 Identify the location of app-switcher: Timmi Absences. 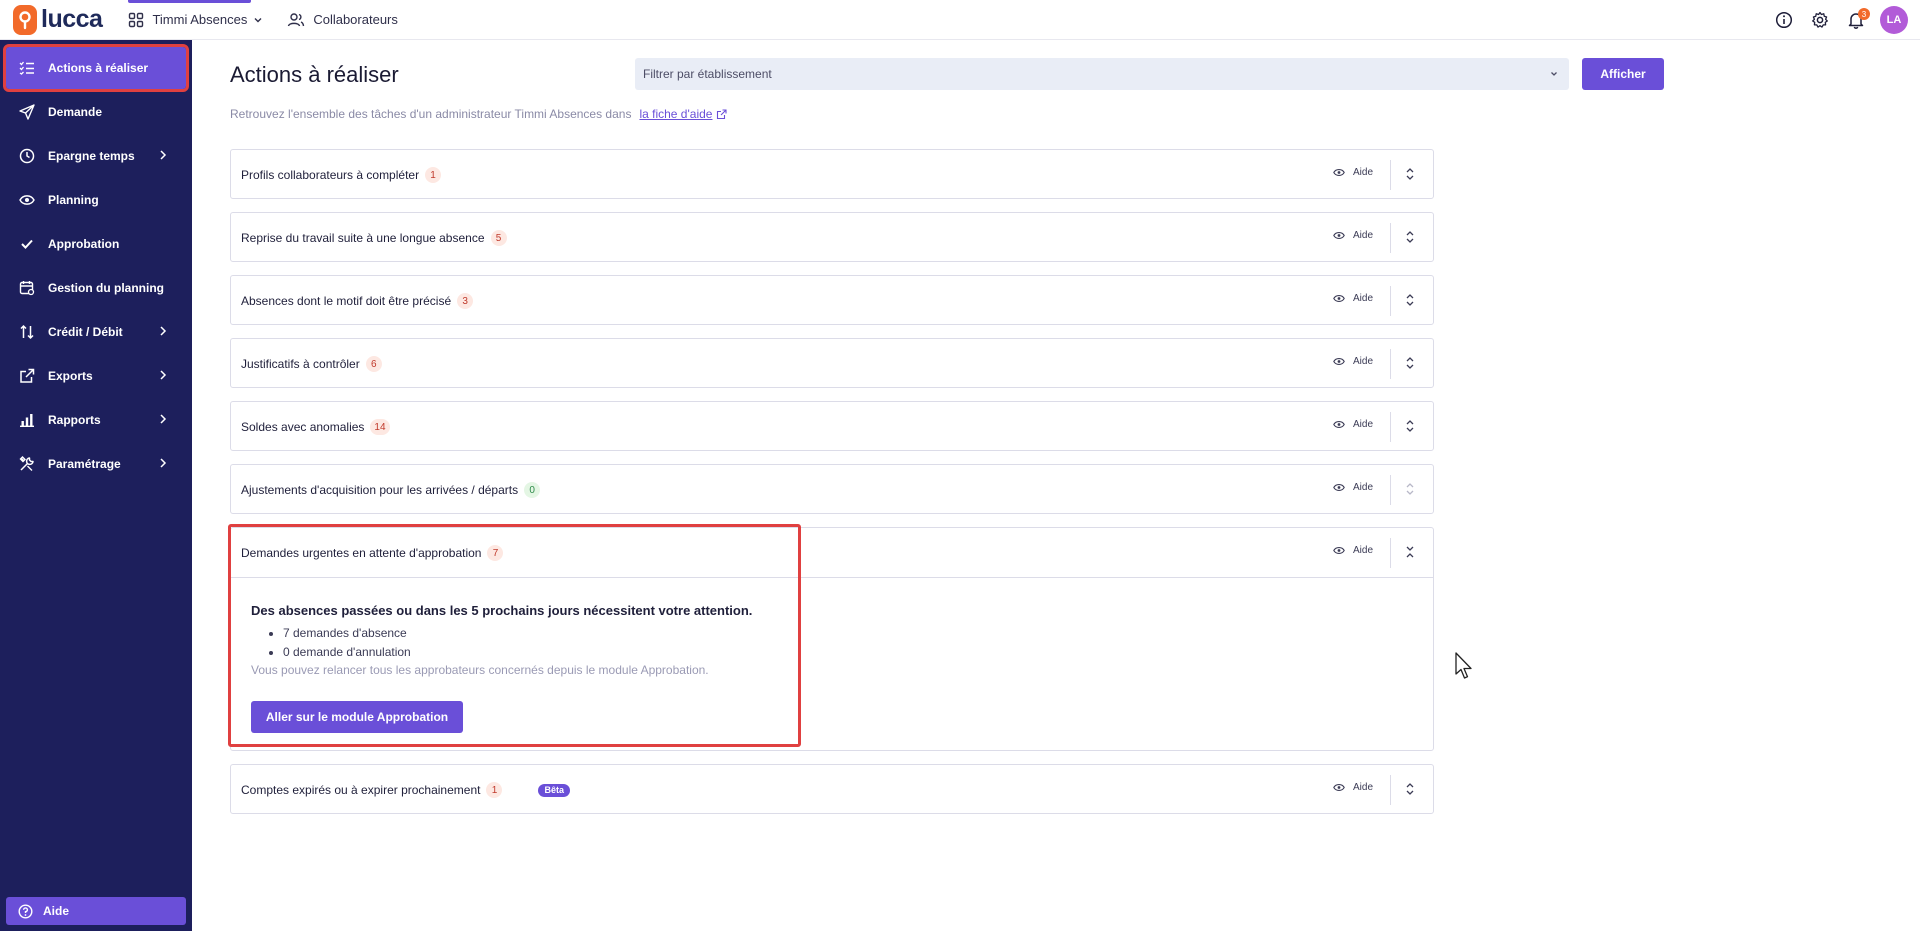
(195, 20).